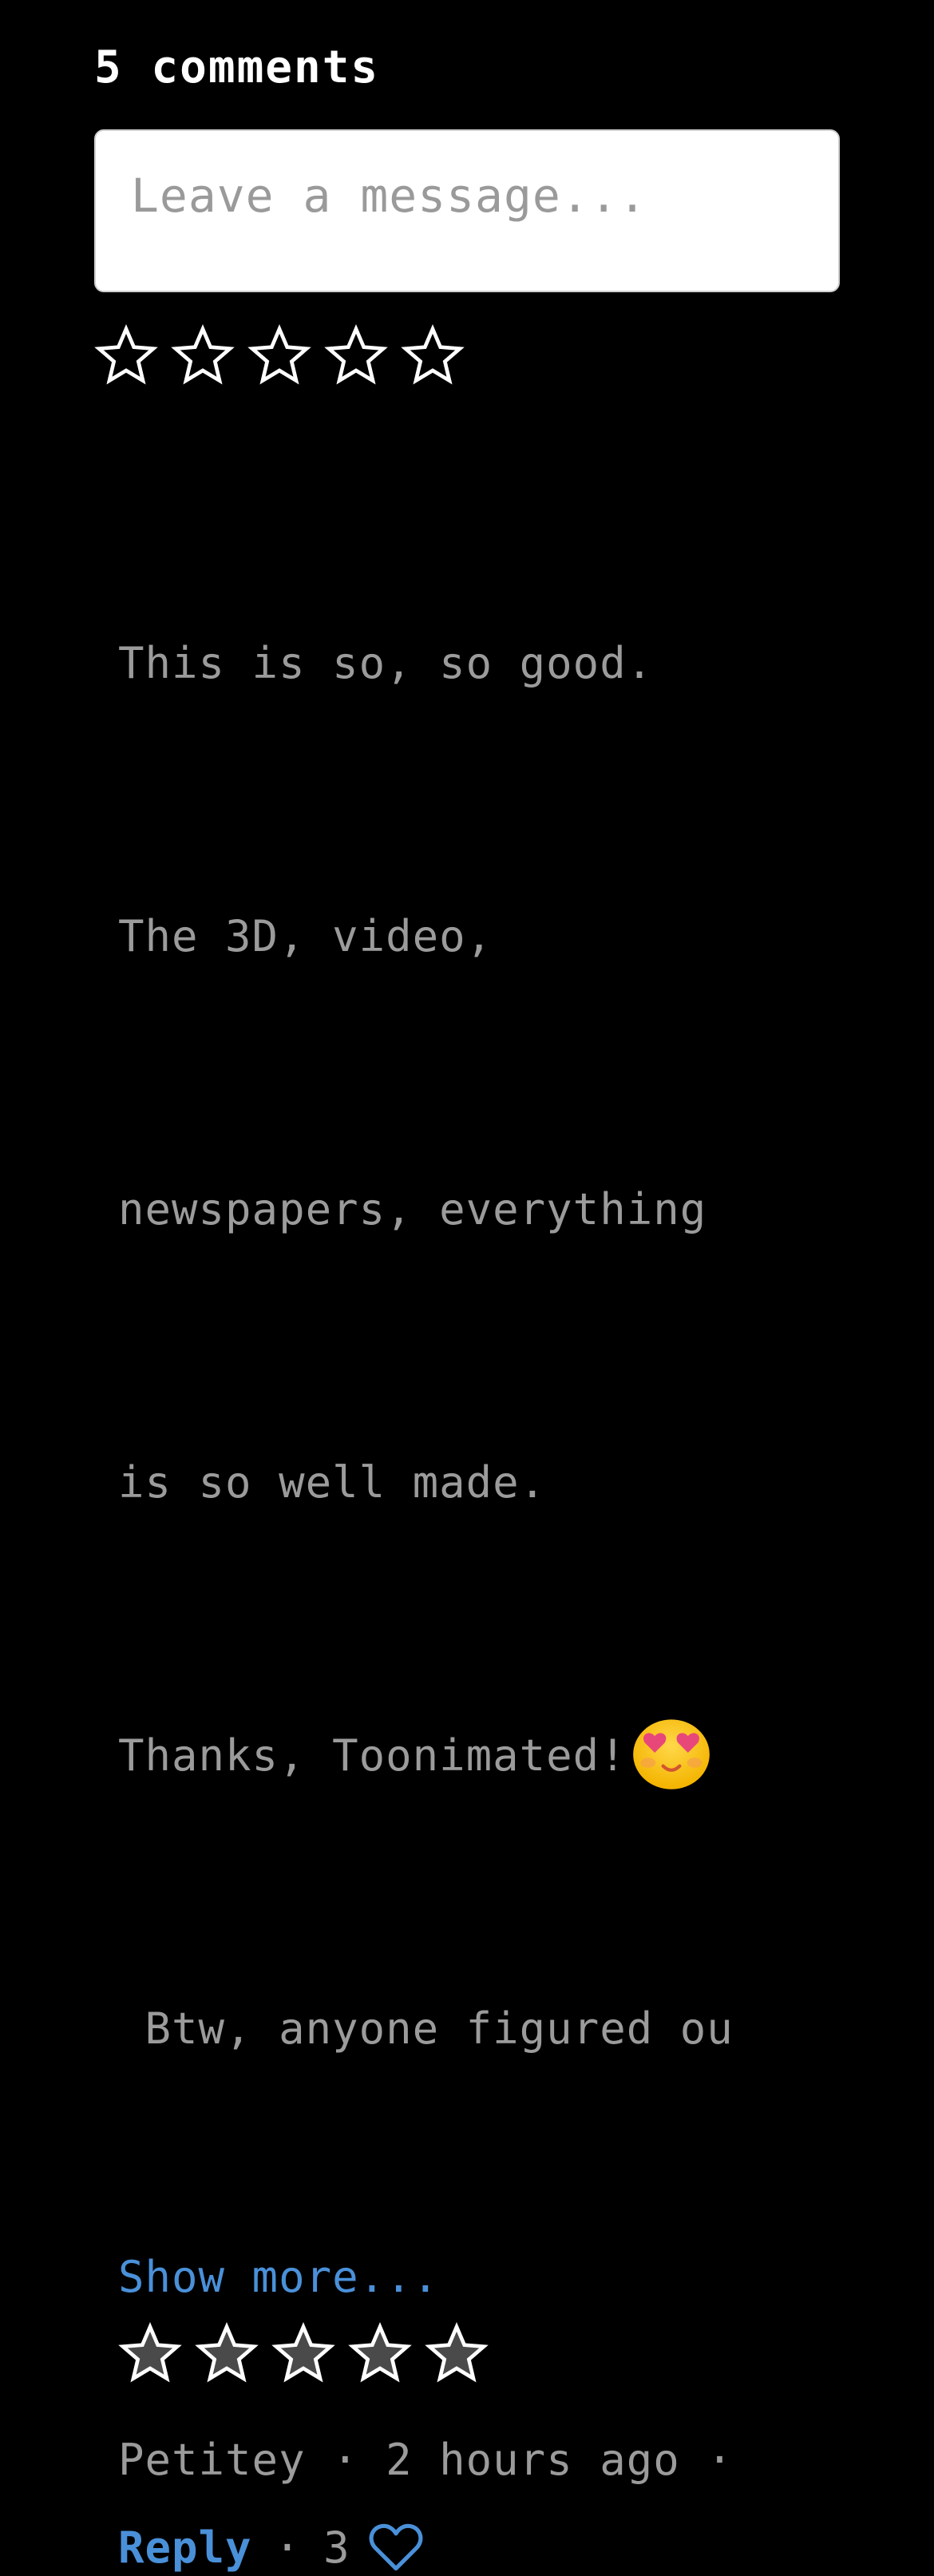 The image size is (934, 2576). What do you see at coordinates (185, 2548) in the screenshot?
I see `reply-button: Reply` at bounding box center [185, 2548].